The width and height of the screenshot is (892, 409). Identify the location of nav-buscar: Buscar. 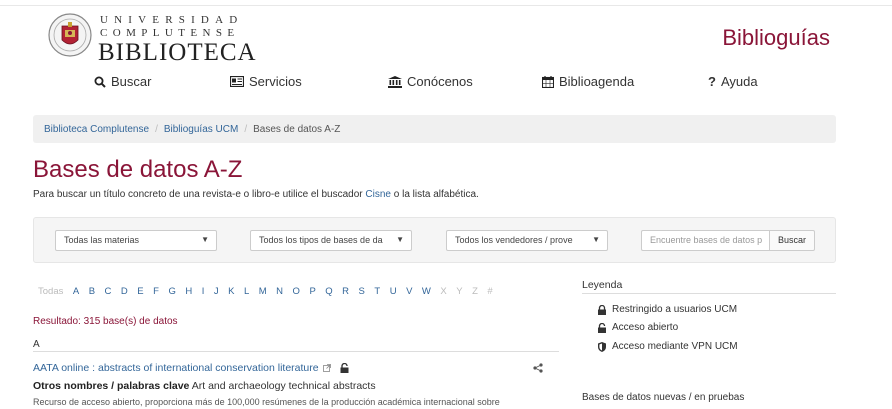
(122, 81).